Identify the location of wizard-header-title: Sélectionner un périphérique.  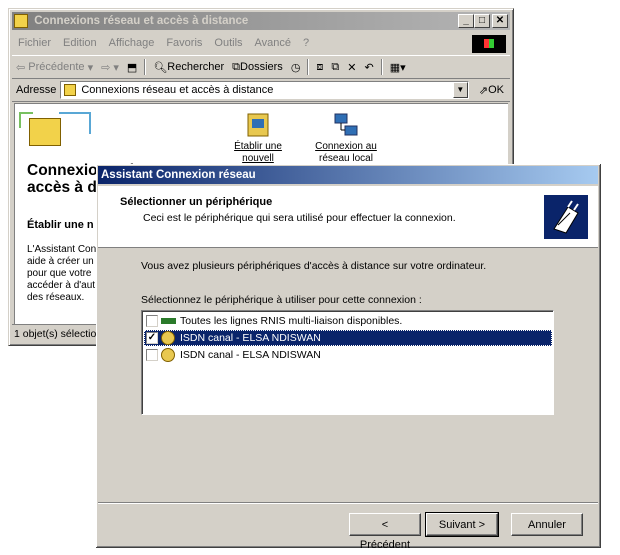
(196, 202).